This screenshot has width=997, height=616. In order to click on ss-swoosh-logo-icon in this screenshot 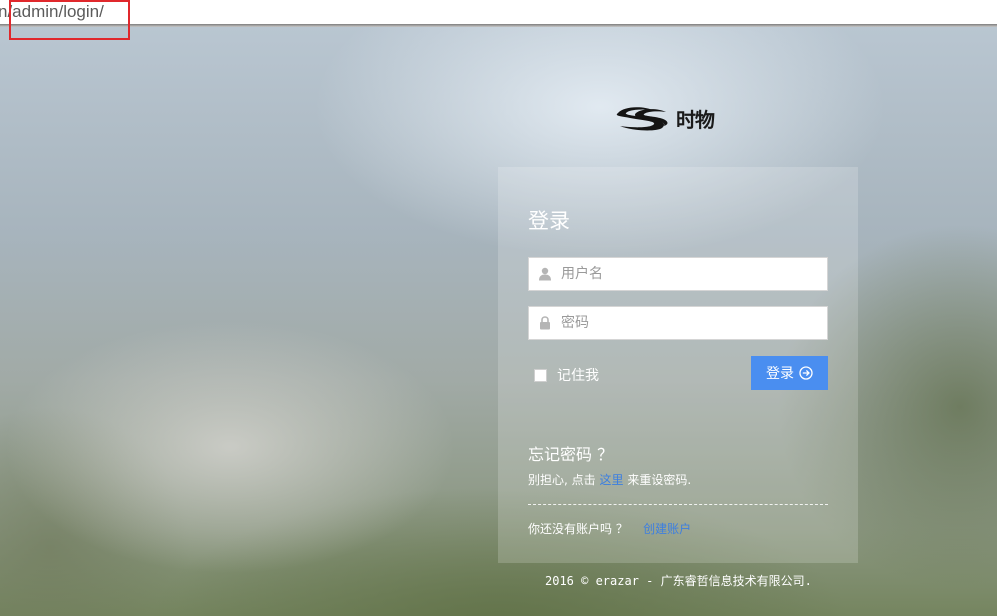, I will do `click(642, 119)`.